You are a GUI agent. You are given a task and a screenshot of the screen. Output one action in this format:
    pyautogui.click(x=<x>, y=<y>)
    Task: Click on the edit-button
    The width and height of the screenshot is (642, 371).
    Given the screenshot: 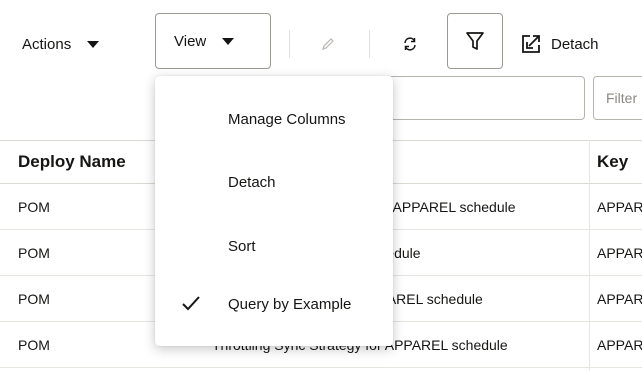 What is the action you would take?
    pyautogui.click(x=328, y=44)
    